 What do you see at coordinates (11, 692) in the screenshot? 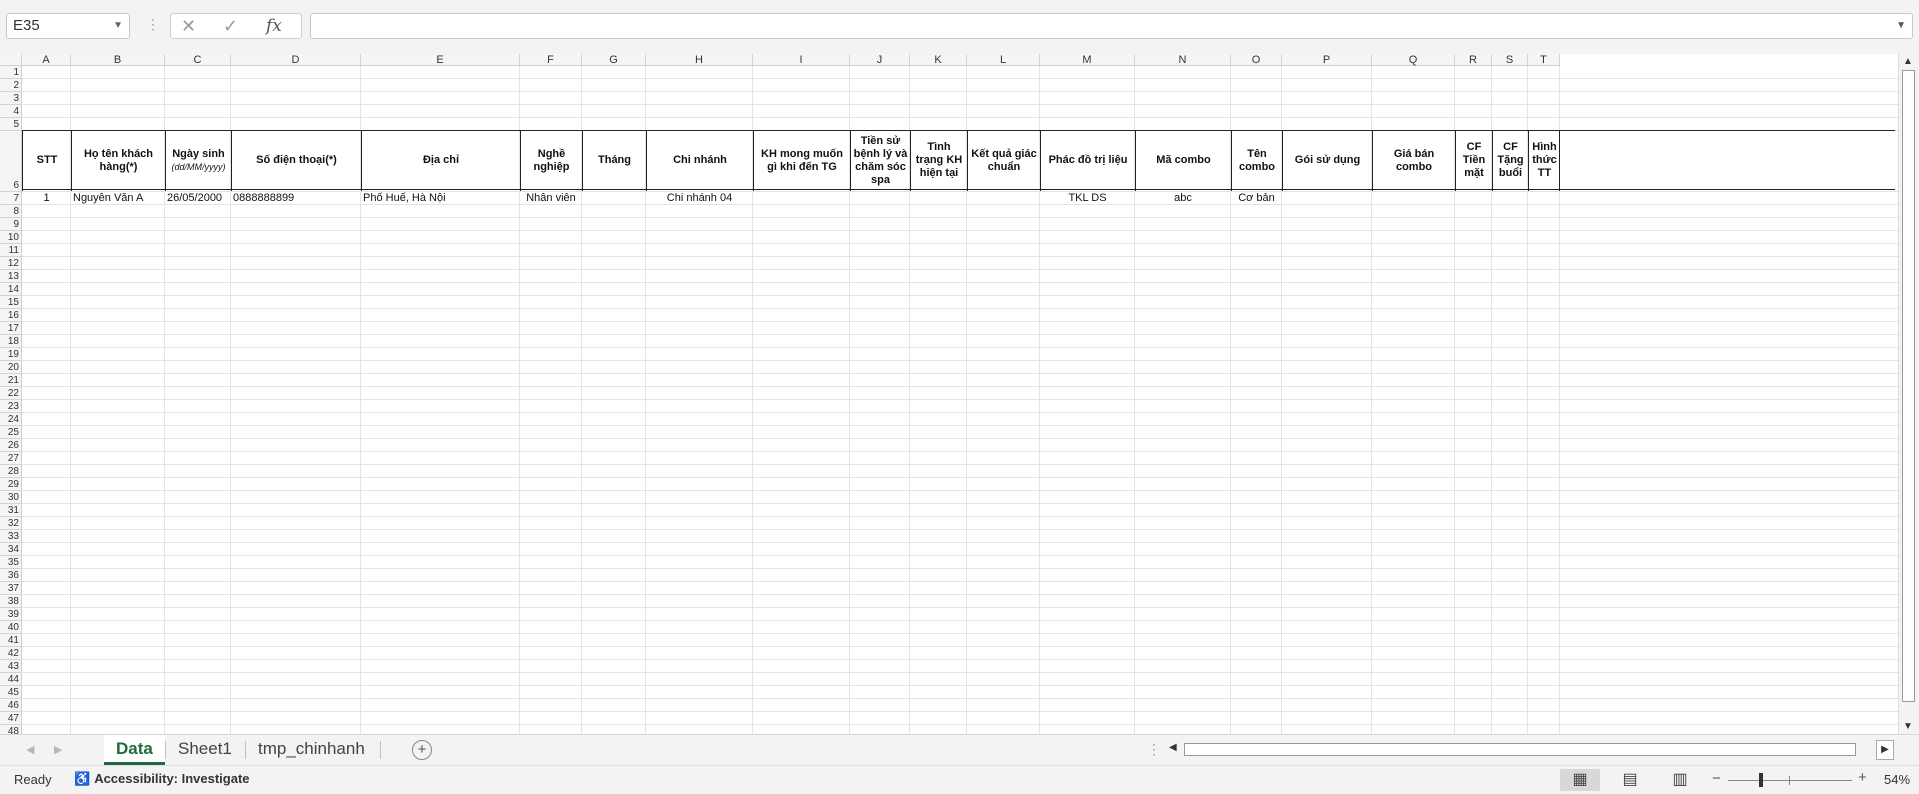
I see `row-header-45: 45` at bounding box center [11, 692].